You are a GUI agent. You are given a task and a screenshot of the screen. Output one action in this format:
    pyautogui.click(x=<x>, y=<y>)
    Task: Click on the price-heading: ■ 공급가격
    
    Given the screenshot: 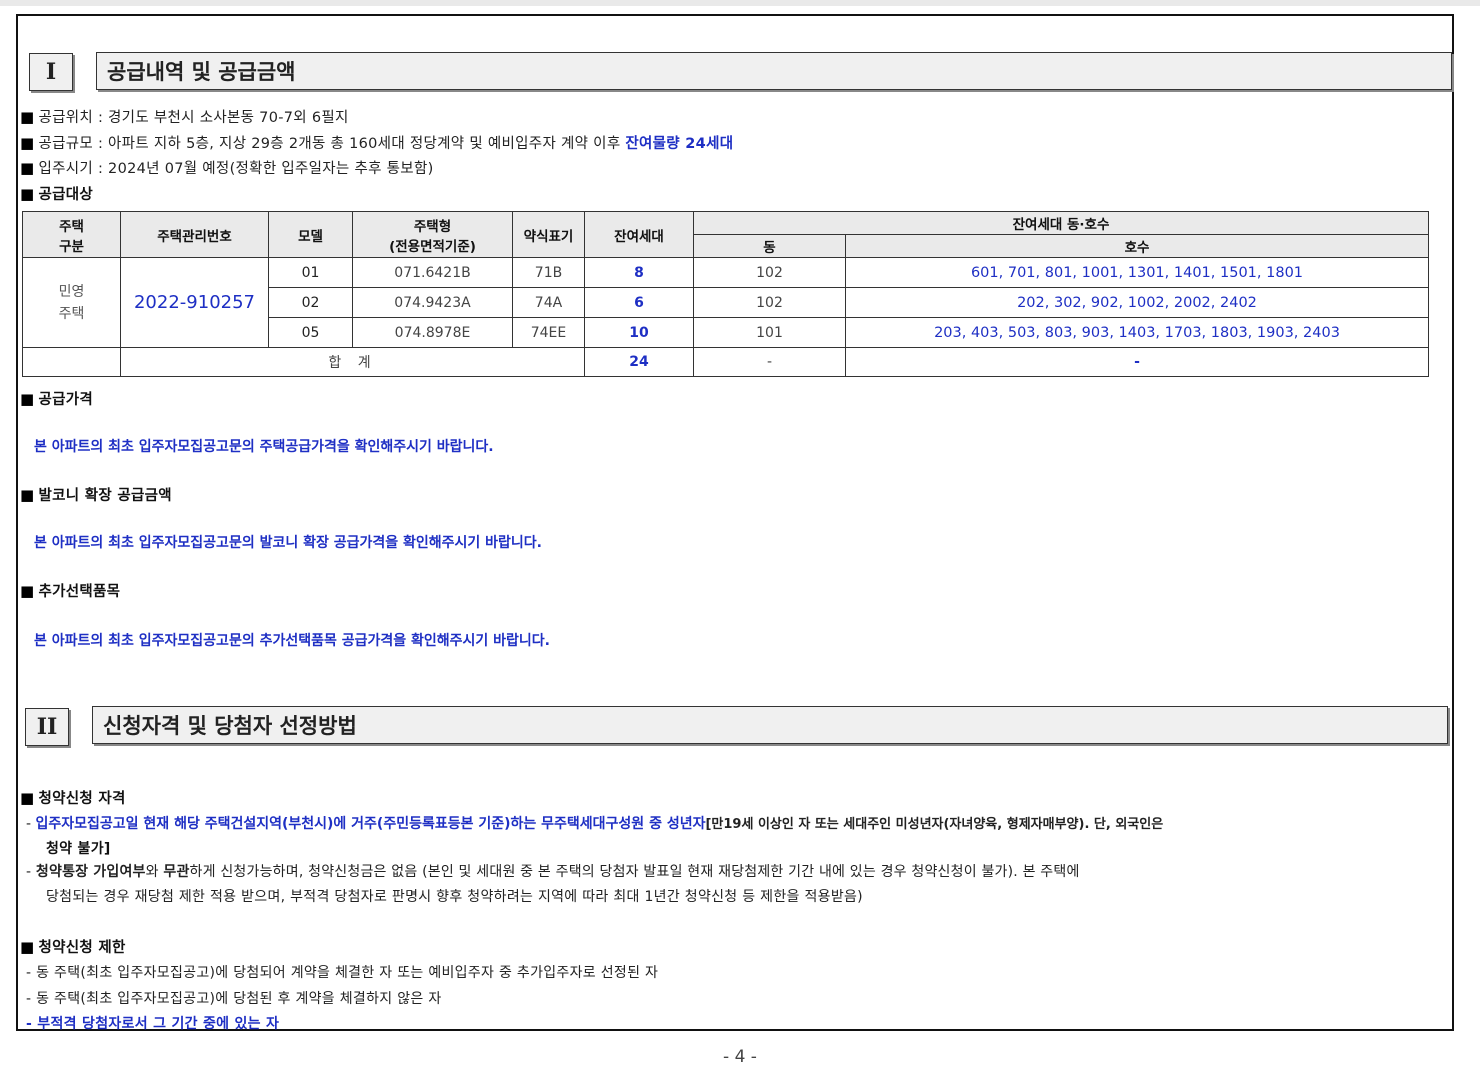 What is the action you would take?
    pyautogui.click(x=57, y=399)
    